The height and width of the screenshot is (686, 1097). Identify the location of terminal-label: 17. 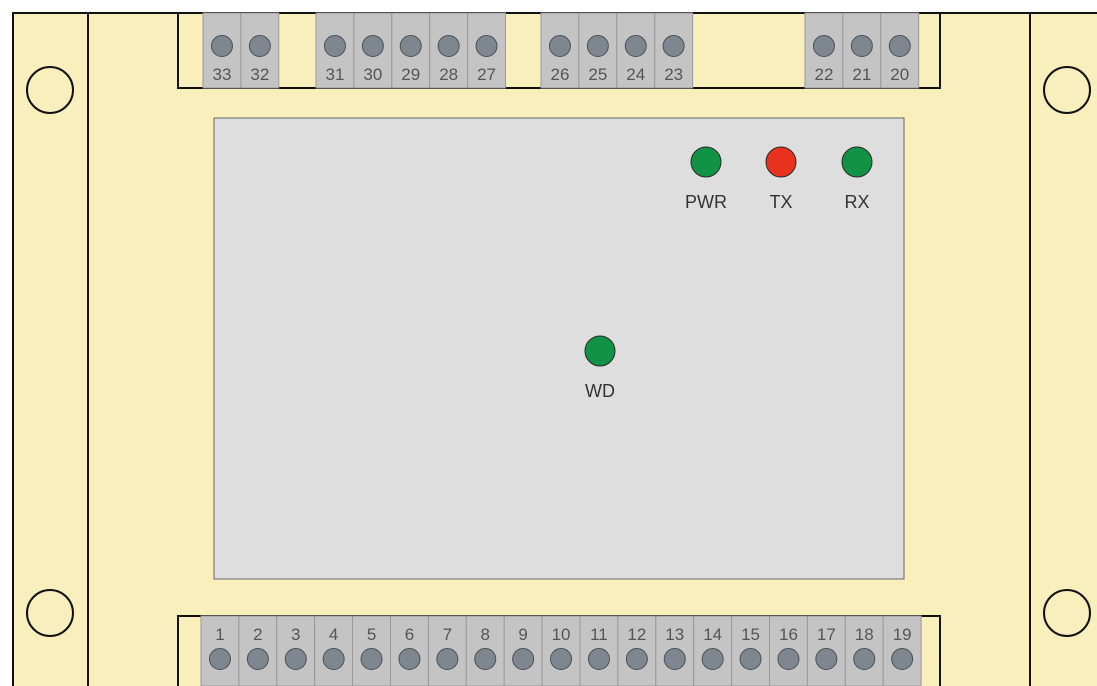
(826, 634).